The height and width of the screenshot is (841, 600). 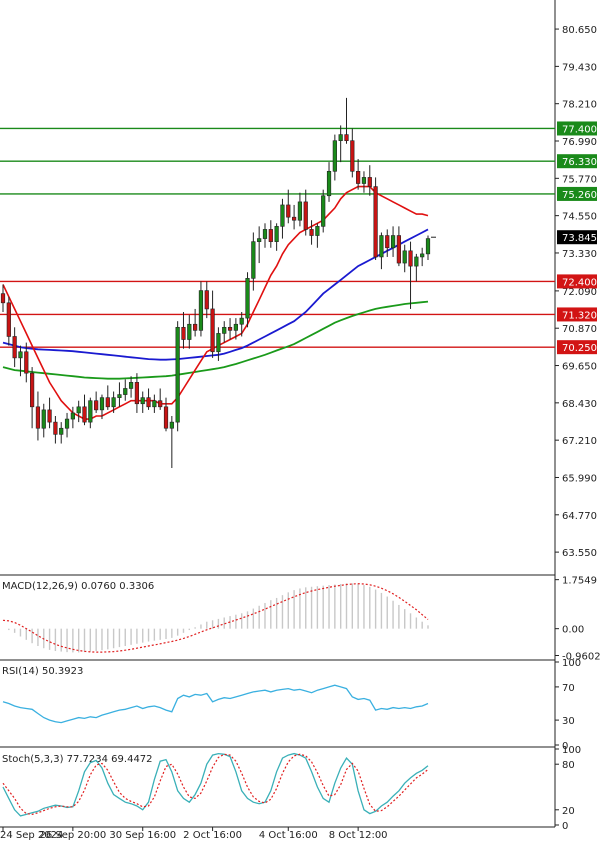 I want to click on price-tick-label: 70.870, so click(x=579, y=329).